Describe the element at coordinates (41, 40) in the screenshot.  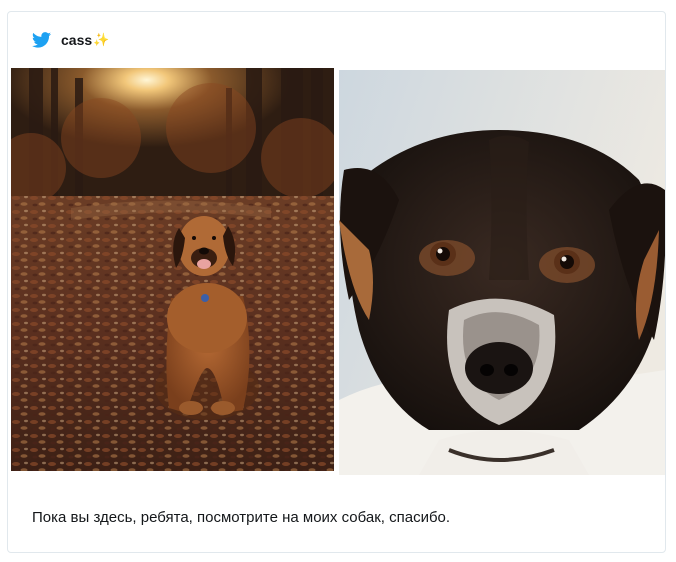
I see `twitter-bird-icon` at that location.